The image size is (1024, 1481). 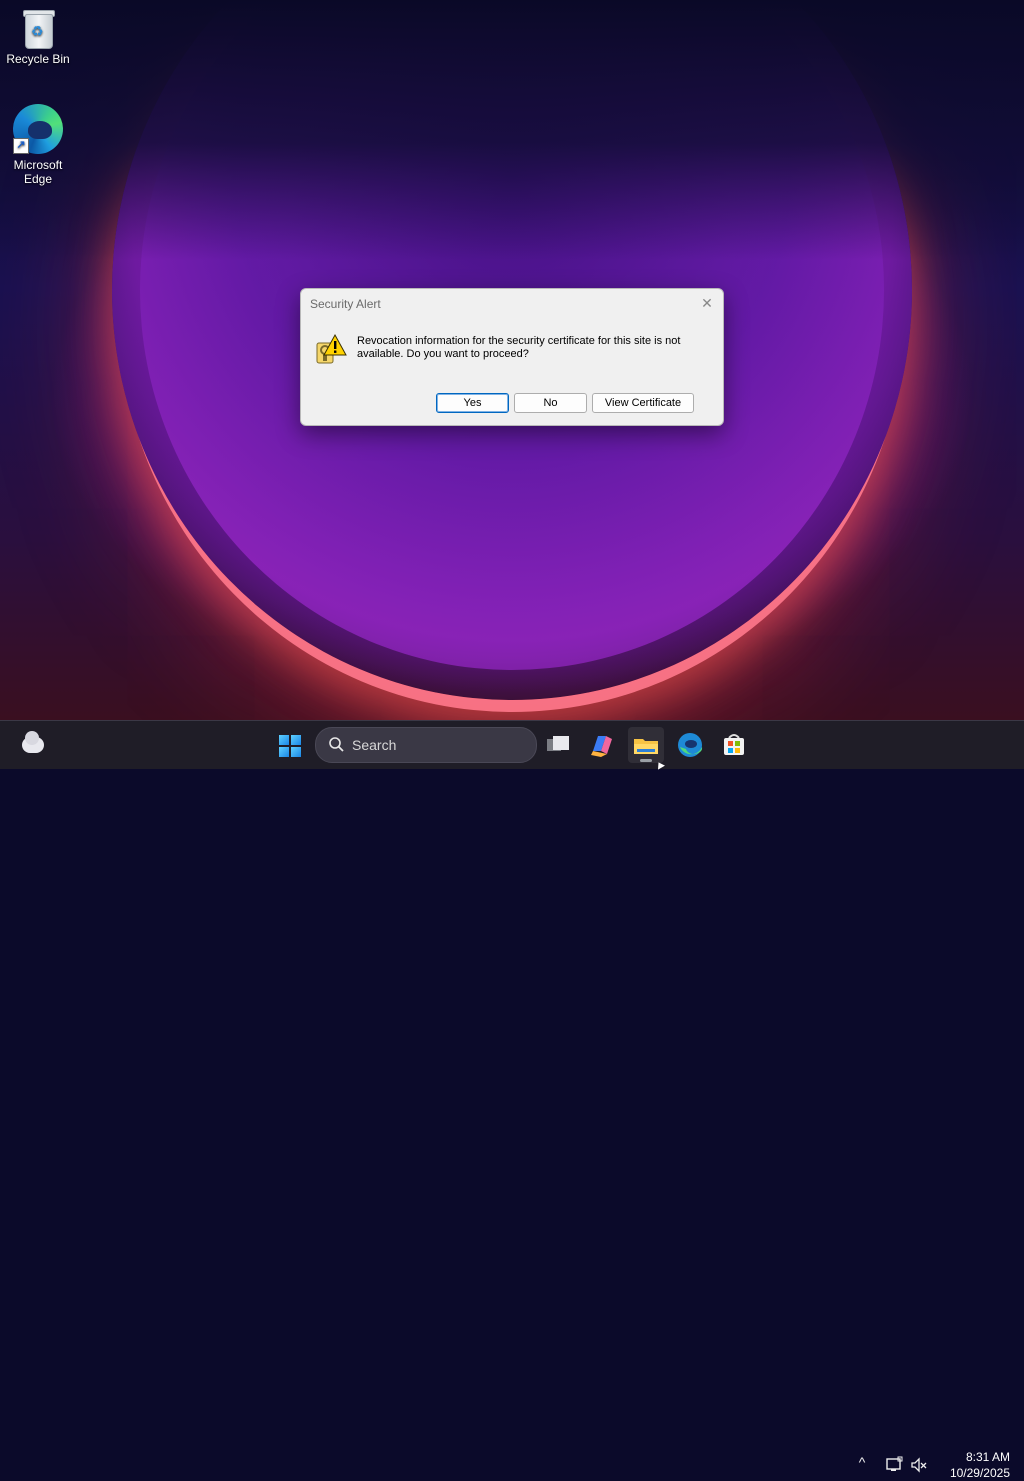 I want to click on close-button: ✕, so click(x=707, y=303).